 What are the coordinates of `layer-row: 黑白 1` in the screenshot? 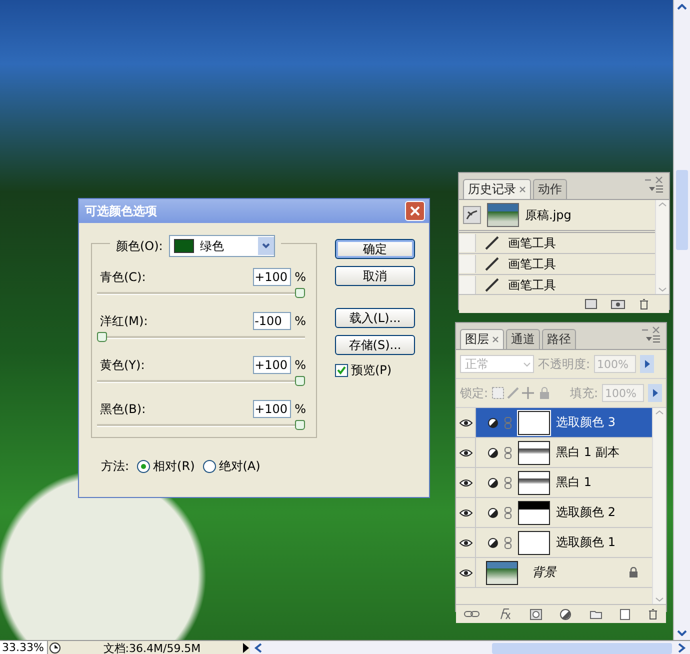 It's located at (554, 483).